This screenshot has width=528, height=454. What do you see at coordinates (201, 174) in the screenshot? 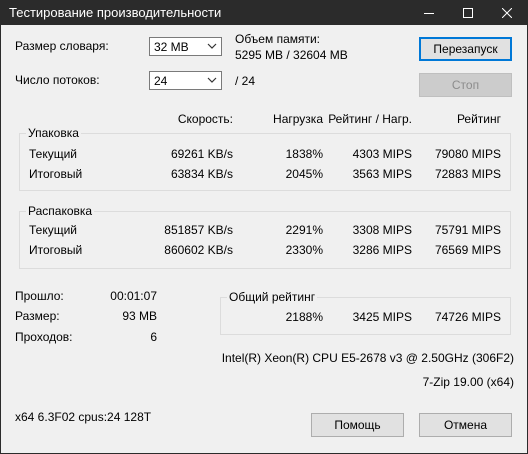
I see `row-speed: 63834 KB/s` at bounding box center [201, 174].